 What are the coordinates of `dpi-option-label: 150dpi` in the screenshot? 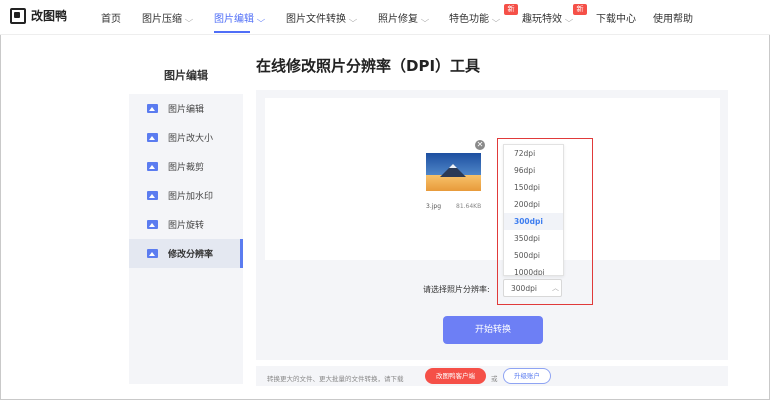 It's located at (527, 187).